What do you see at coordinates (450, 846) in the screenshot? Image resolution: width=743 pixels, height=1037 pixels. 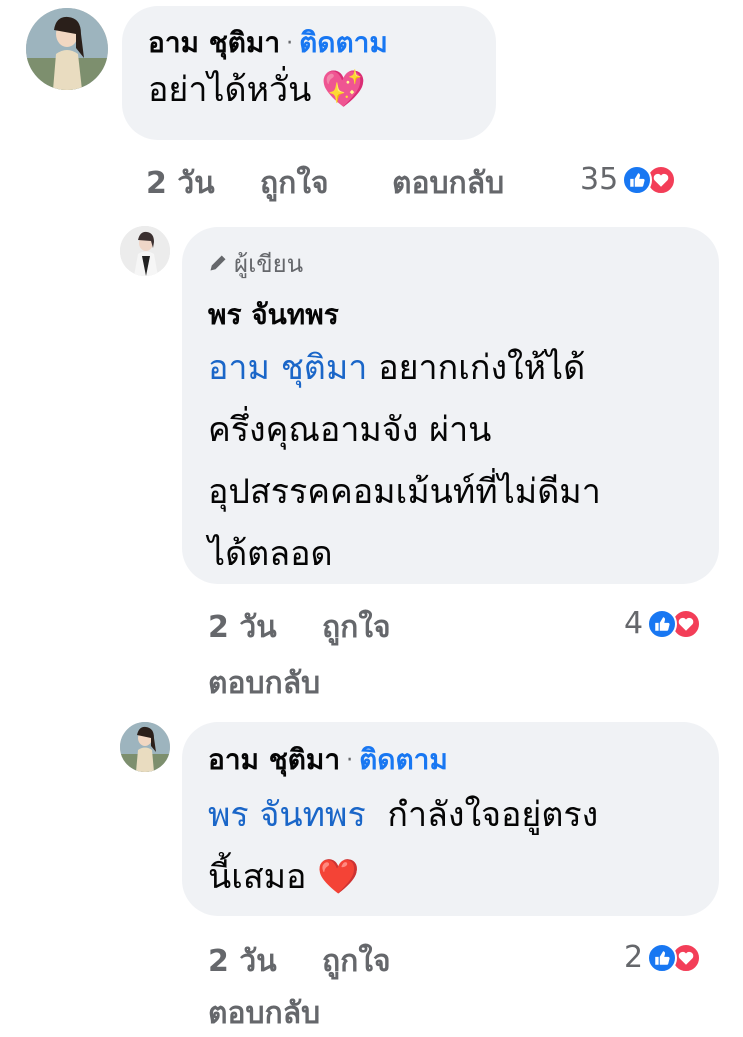 I see `reply-text: พร จันทพร กำลังใจอยู่ตรง นี้เสมอ ❤️` at bounding box center [450, 846].